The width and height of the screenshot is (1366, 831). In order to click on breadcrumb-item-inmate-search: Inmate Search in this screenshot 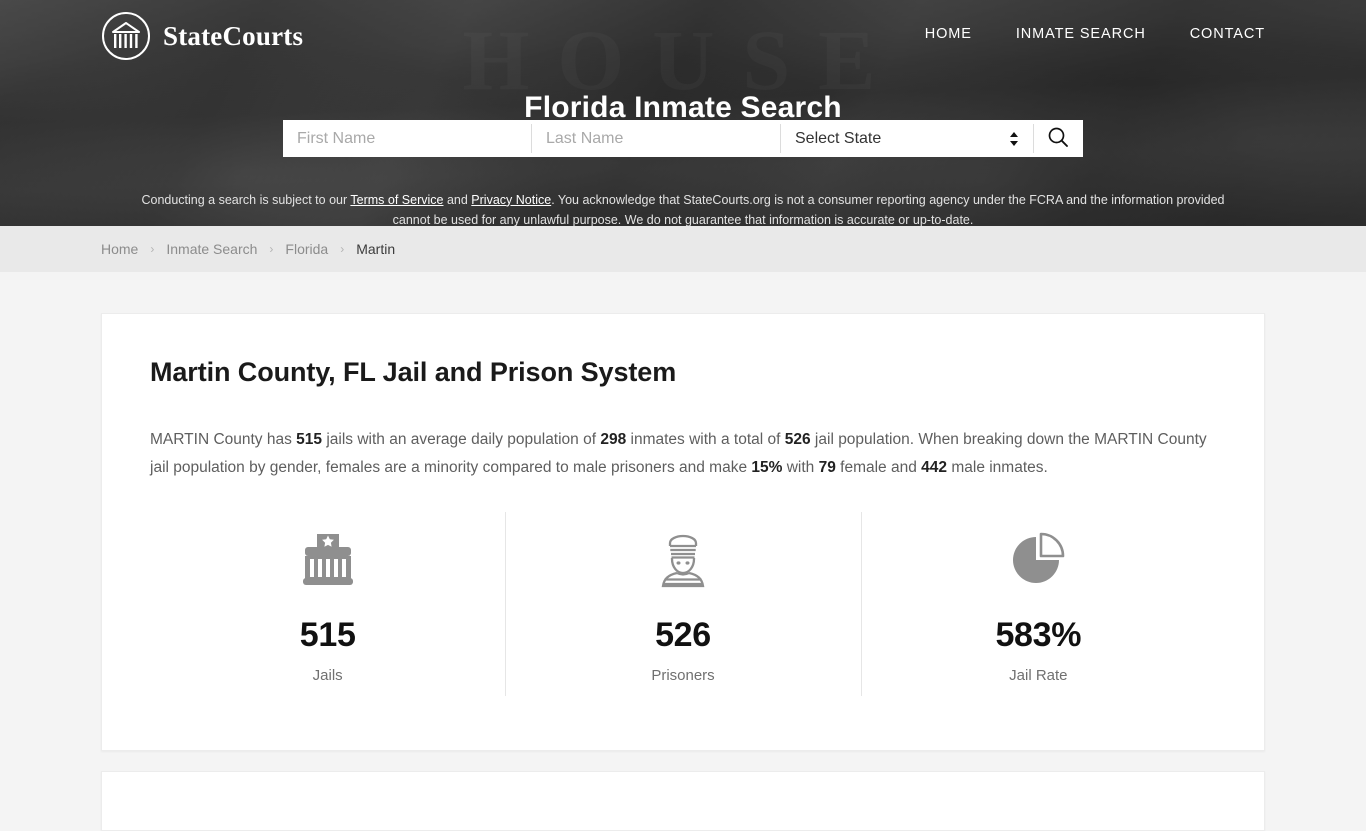, I will do `click(211, 249)`.